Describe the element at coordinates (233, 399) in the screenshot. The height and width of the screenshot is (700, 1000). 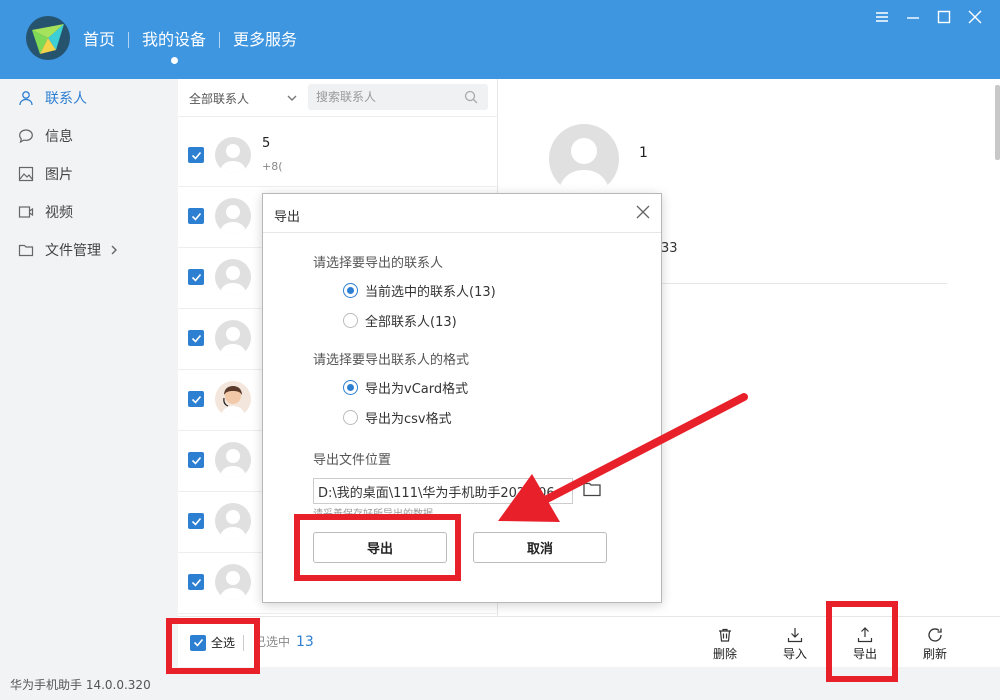
I see `contact-photo` at that location.